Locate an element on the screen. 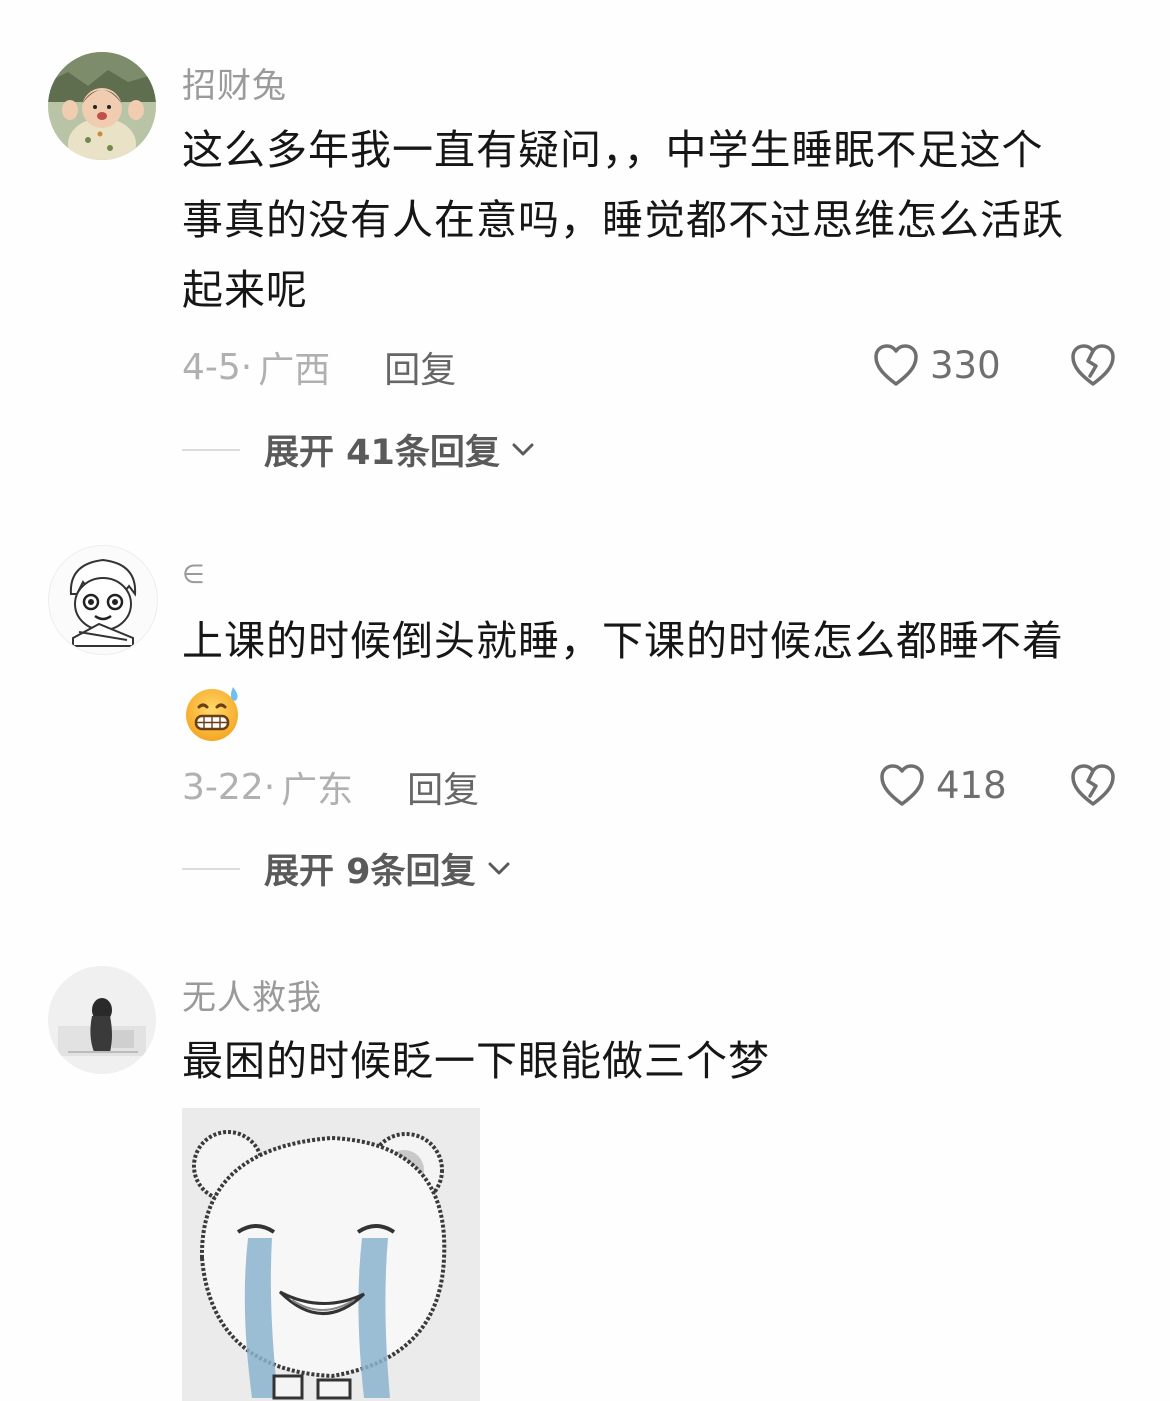 The height and width of the screenshot is (1401, 1170). comment-location: 广西 is located at coordinates (294, 370).